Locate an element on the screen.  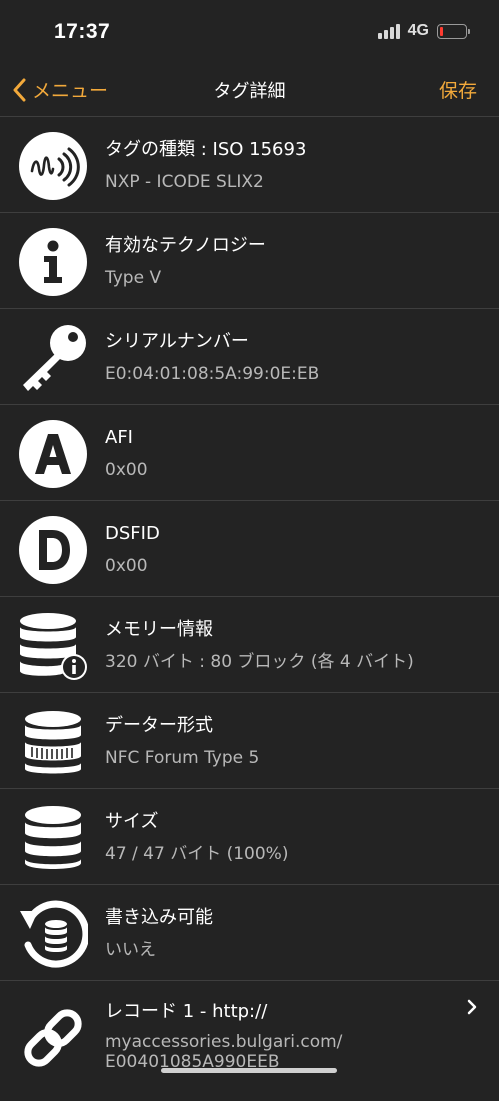
row-title: 書き込み可能 is located at coordinates (159, 917).